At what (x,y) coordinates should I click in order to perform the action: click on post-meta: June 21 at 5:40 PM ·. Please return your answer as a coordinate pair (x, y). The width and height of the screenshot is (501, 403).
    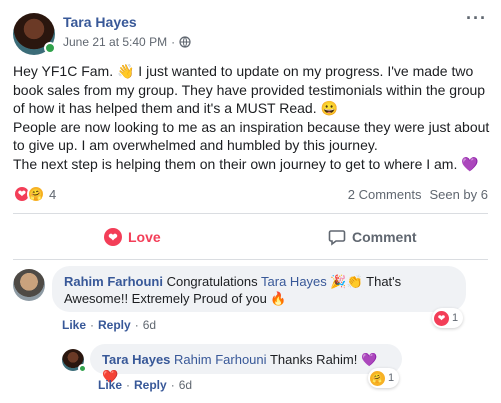
    Looking at the image, I should click on (127, 42).